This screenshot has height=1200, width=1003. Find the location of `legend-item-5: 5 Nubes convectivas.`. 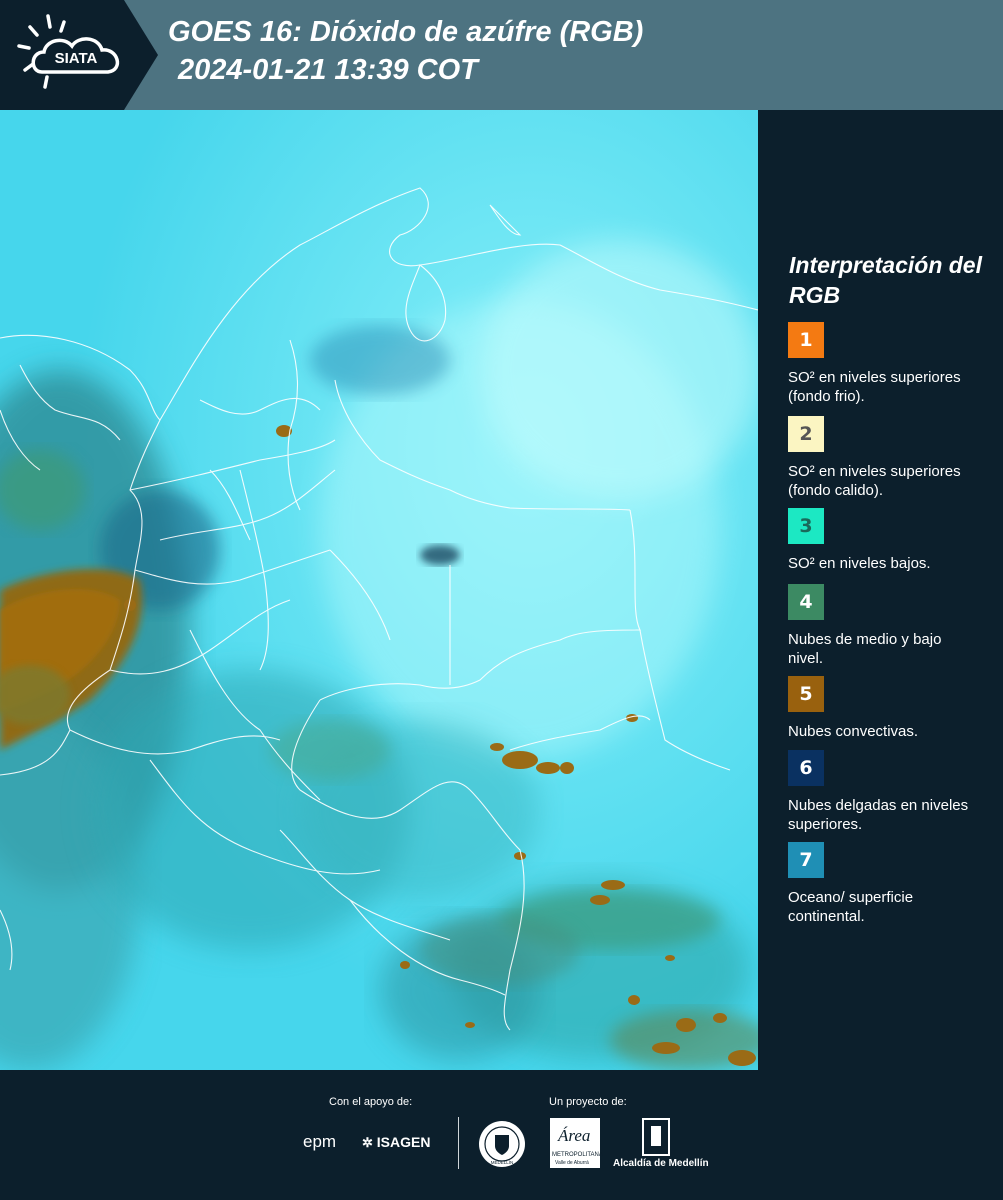

legend-item-5: 5 Nubes convectivas. is located at coordinates (888, 708).